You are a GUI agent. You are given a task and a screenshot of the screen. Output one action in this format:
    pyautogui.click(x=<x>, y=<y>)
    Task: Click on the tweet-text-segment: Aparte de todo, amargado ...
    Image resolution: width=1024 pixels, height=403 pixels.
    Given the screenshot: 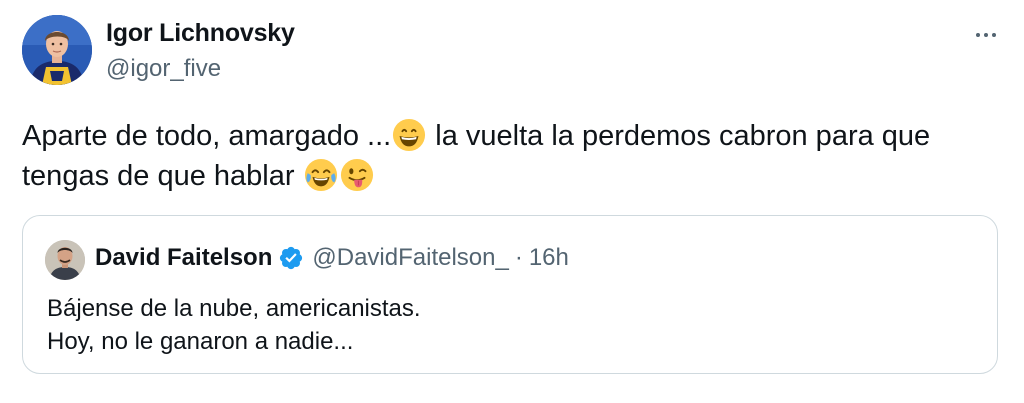 What is the action you would take?
    pyautogui.click(x=207, y=136)
    